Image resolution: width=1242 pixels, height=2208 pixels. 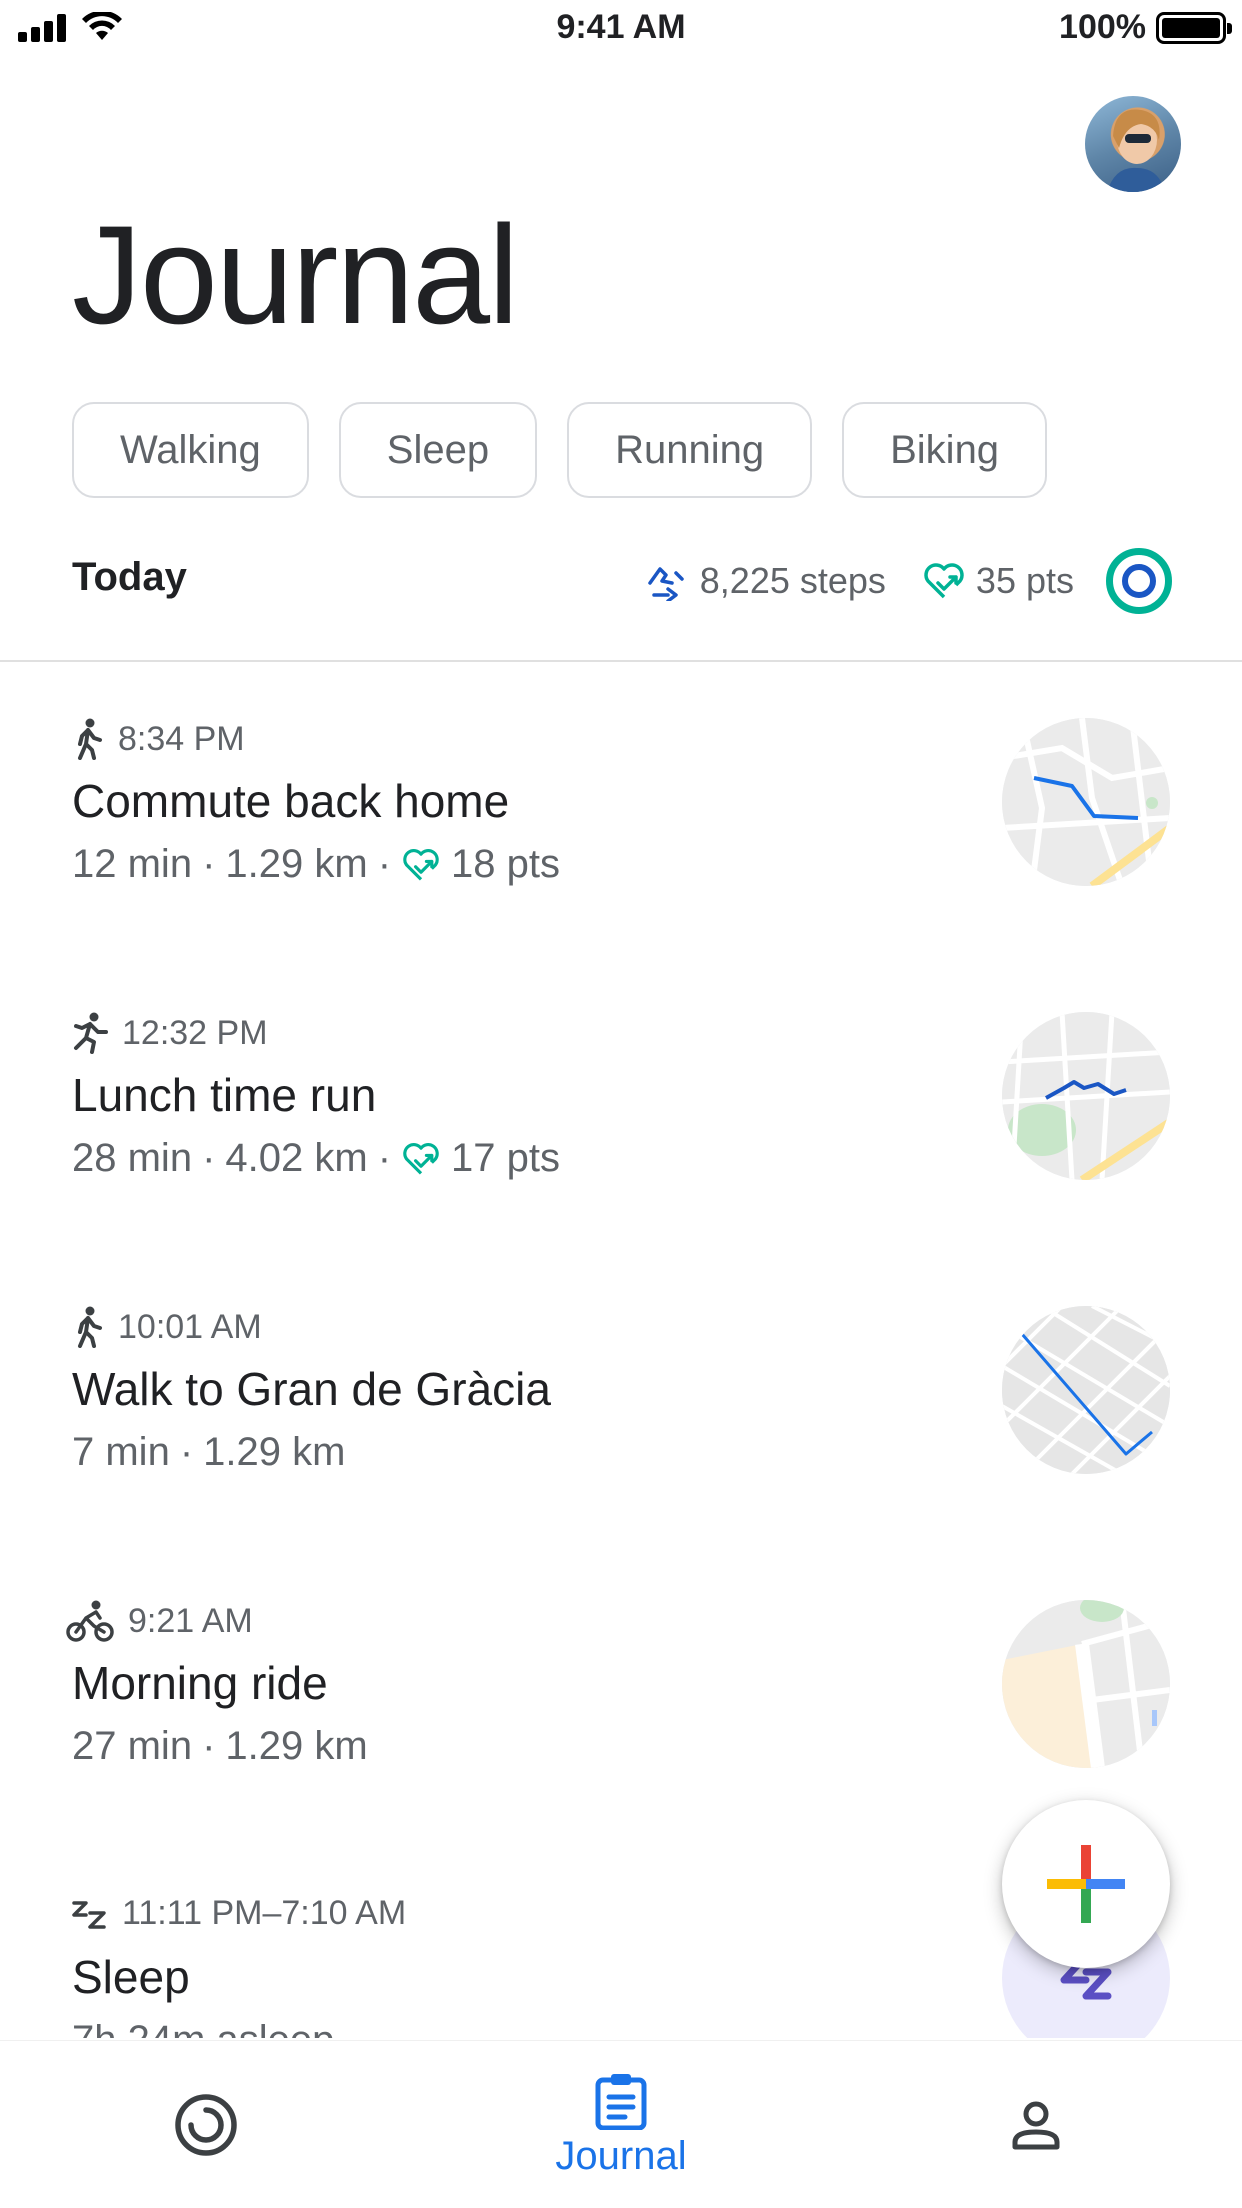 I want to click on avatar, so click(x=1133, y=144).